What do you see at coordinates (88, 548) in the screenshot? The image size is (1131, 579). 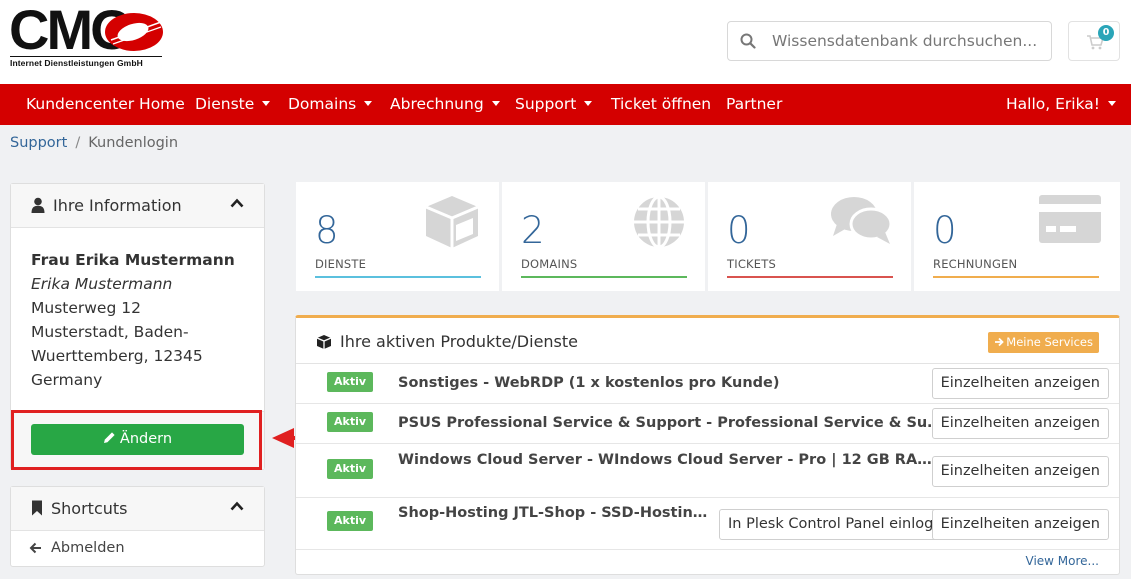 I see `shortcut-logout-label: Abmelden` at bounding box center [88, 548].